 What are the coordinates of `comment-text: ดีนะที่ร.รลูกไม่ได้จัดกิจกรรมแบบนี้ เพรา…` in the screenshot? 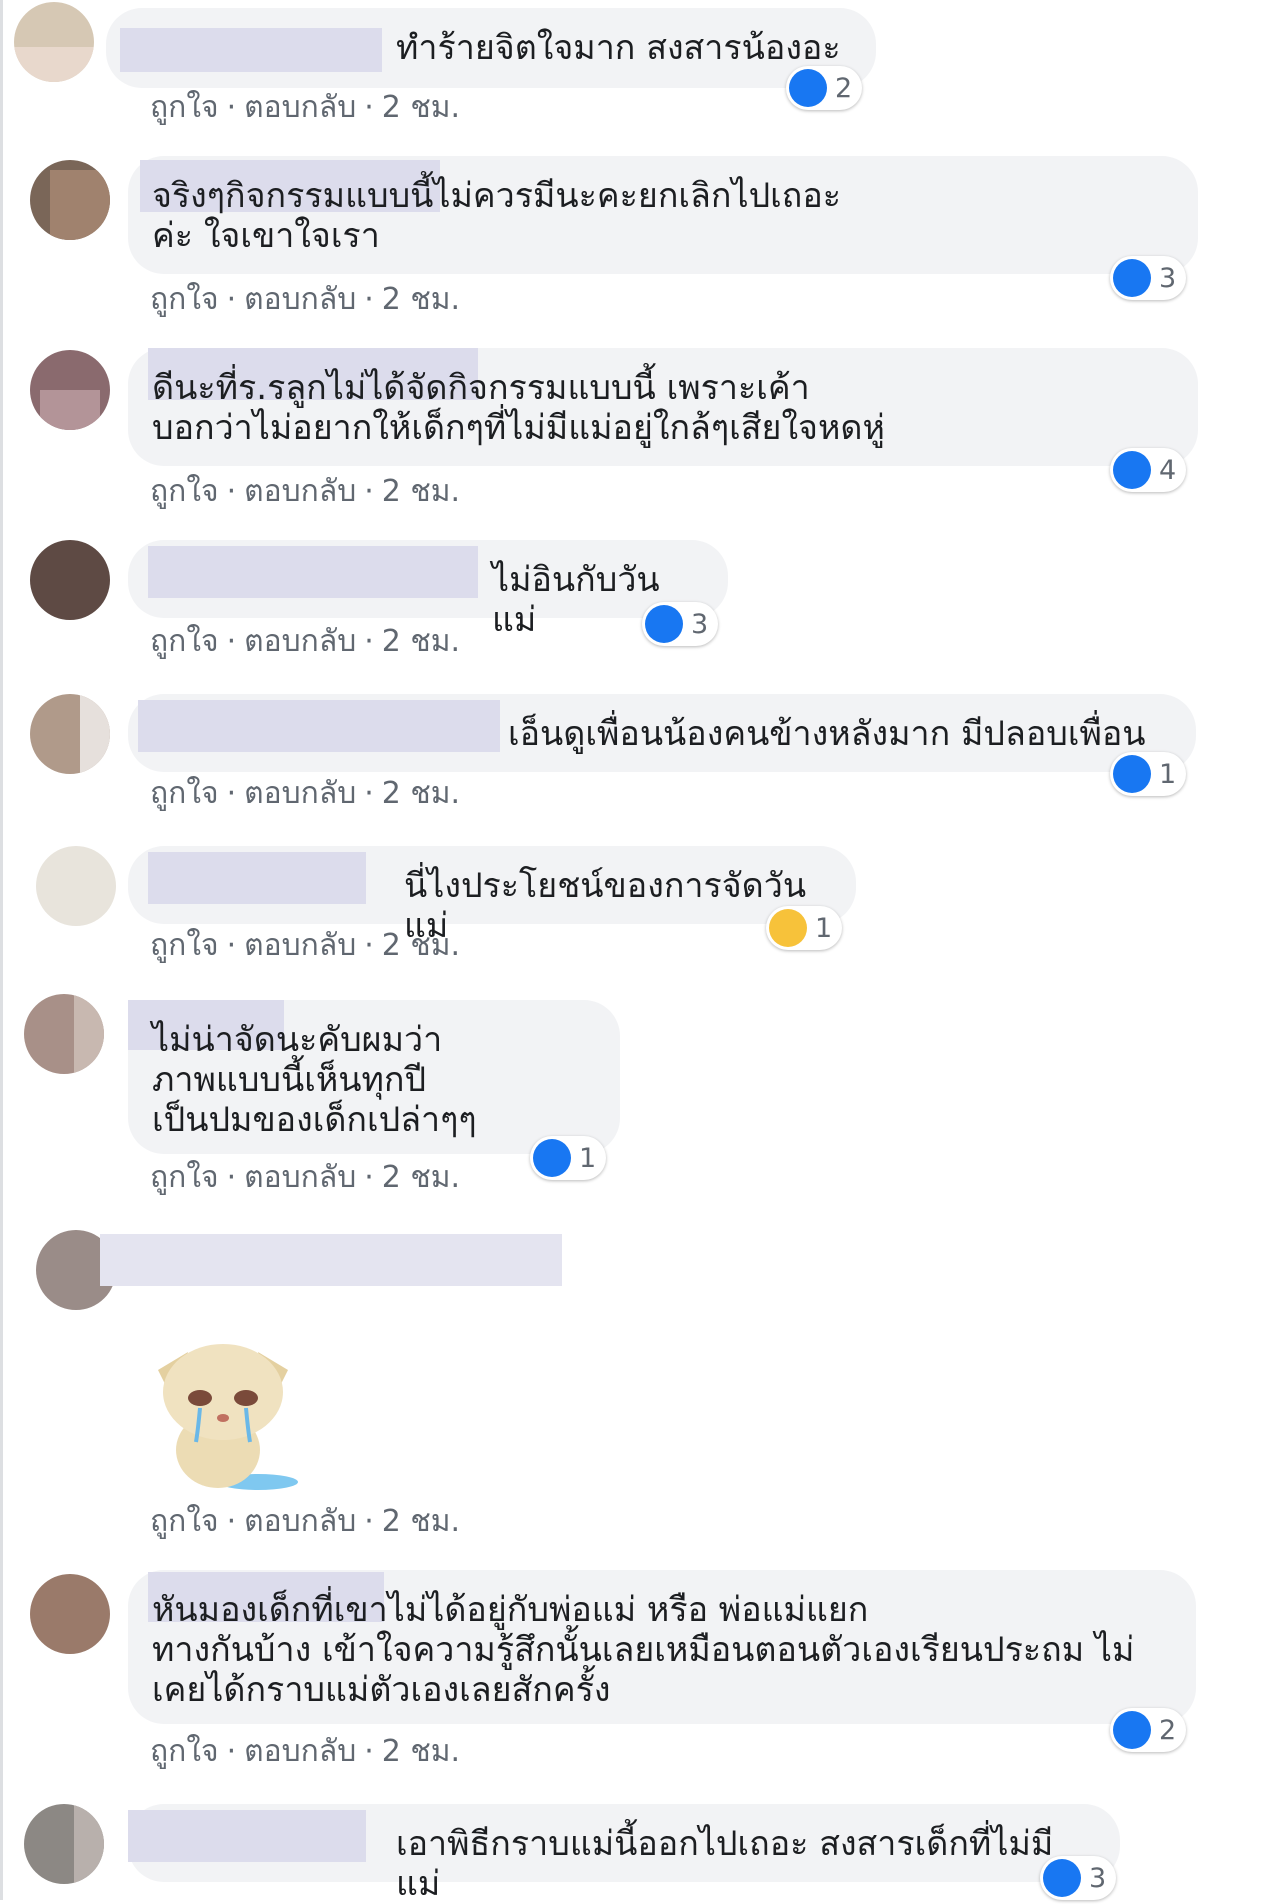 It's located at (518, 408).